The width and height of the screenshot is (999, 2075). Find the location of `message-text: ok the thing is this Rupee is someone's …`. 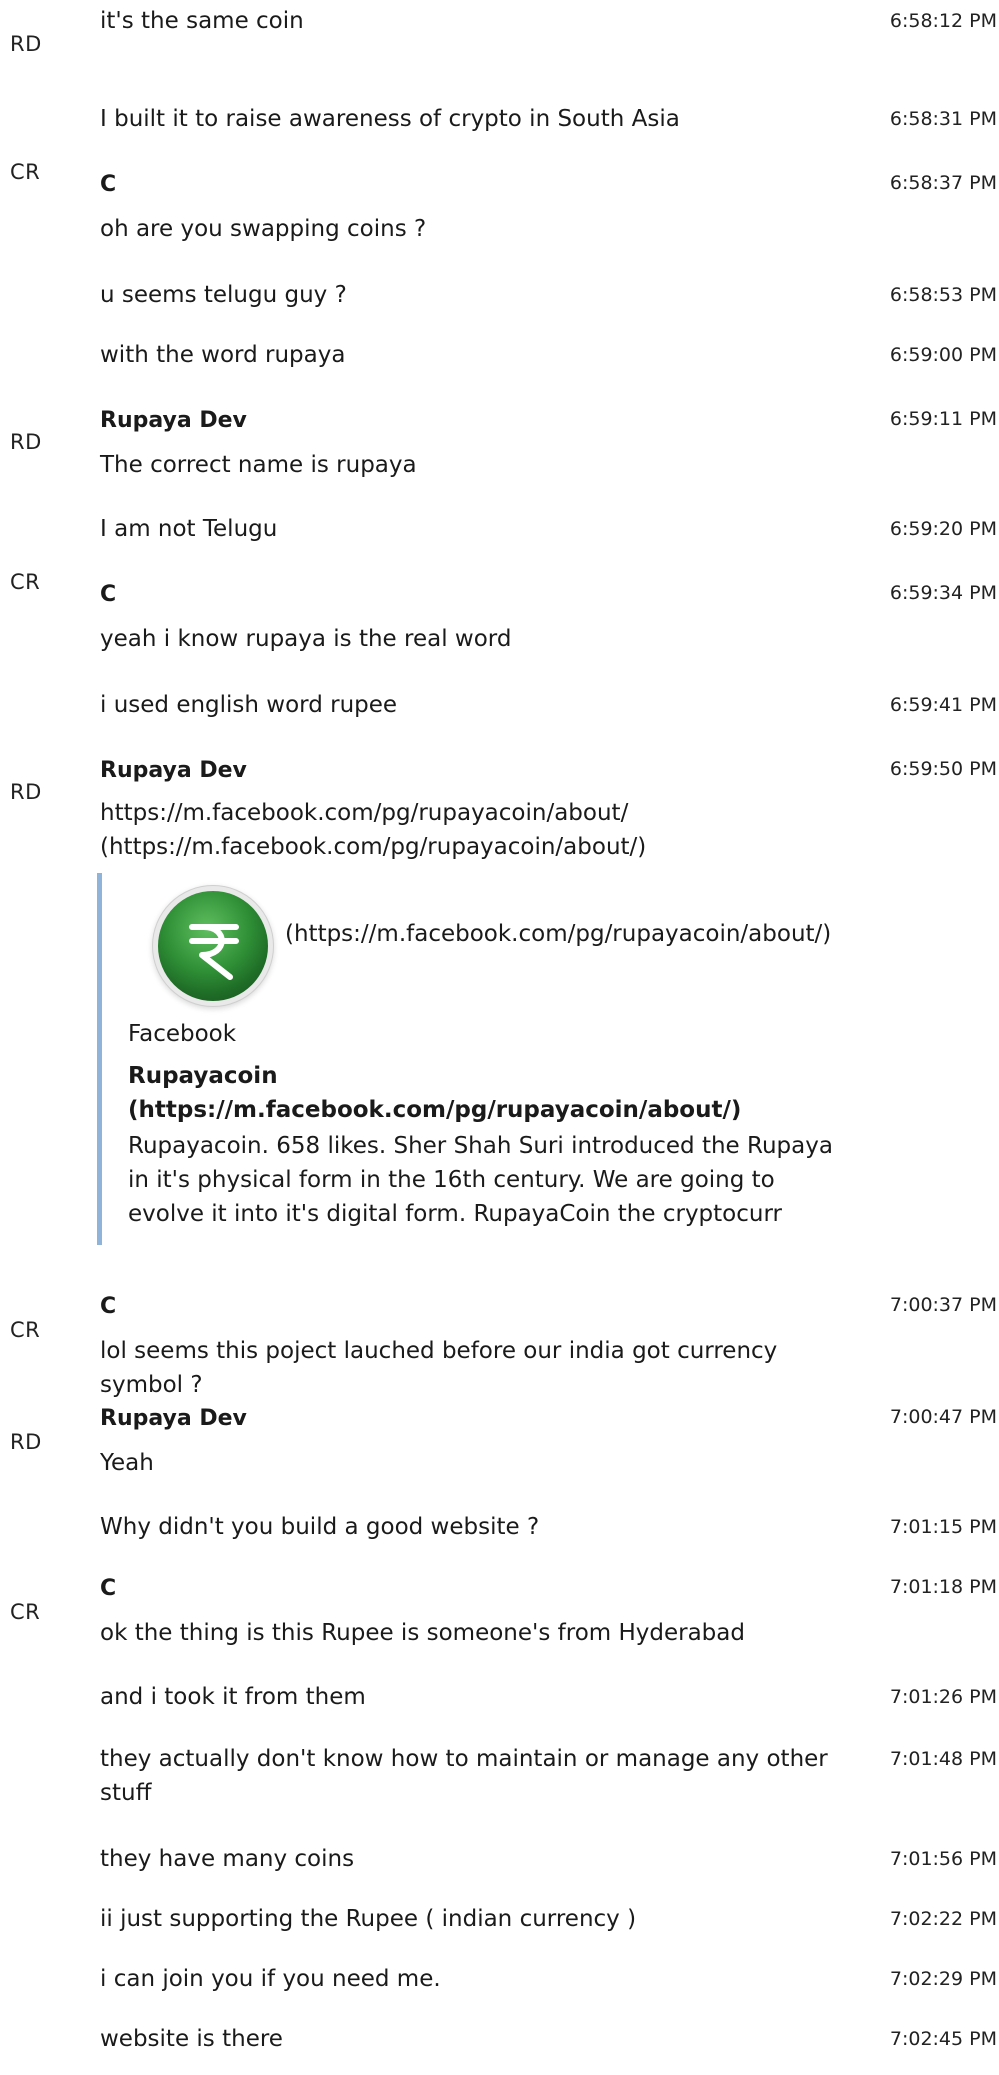

message-text: ok the thing is this Rupee is someone's … is located at coordinates (422, 1633).